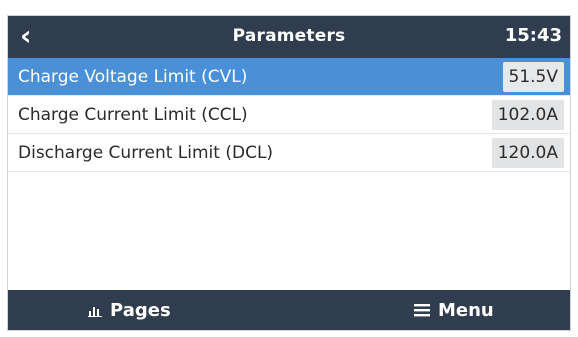 The height and width of the screenshot is (337, 578). What do you see at coordinates (466, 310) in the screenshot?
I see `menu-label: Menu` at bounding box center [466, 310].